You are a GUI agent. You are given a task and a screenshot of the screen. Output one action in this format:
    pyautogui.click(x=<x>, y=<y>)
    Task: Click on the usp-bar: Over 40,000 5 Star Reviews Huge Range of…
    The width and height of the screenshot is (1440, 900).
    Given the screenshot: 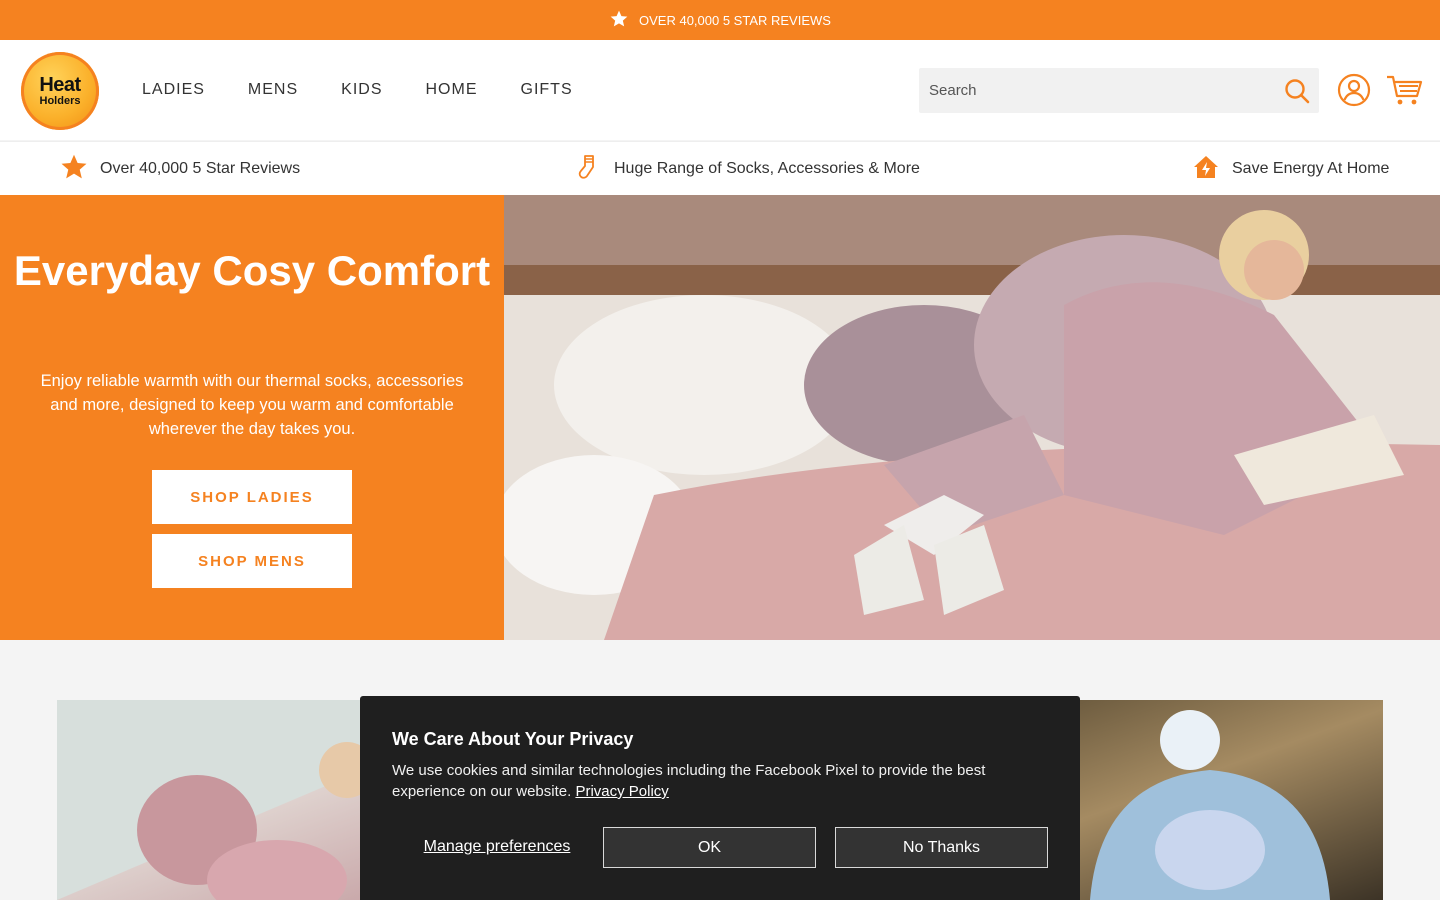 What is the action you would take?
    pyautogui.click(x=720, y=168)
    